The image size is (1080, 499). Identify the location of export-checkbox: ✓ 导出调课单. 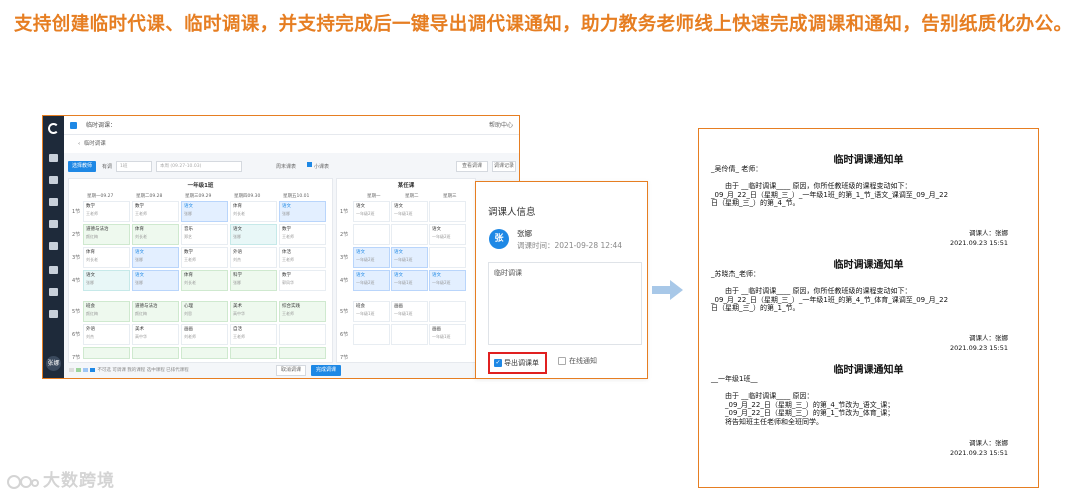
(517, 363).